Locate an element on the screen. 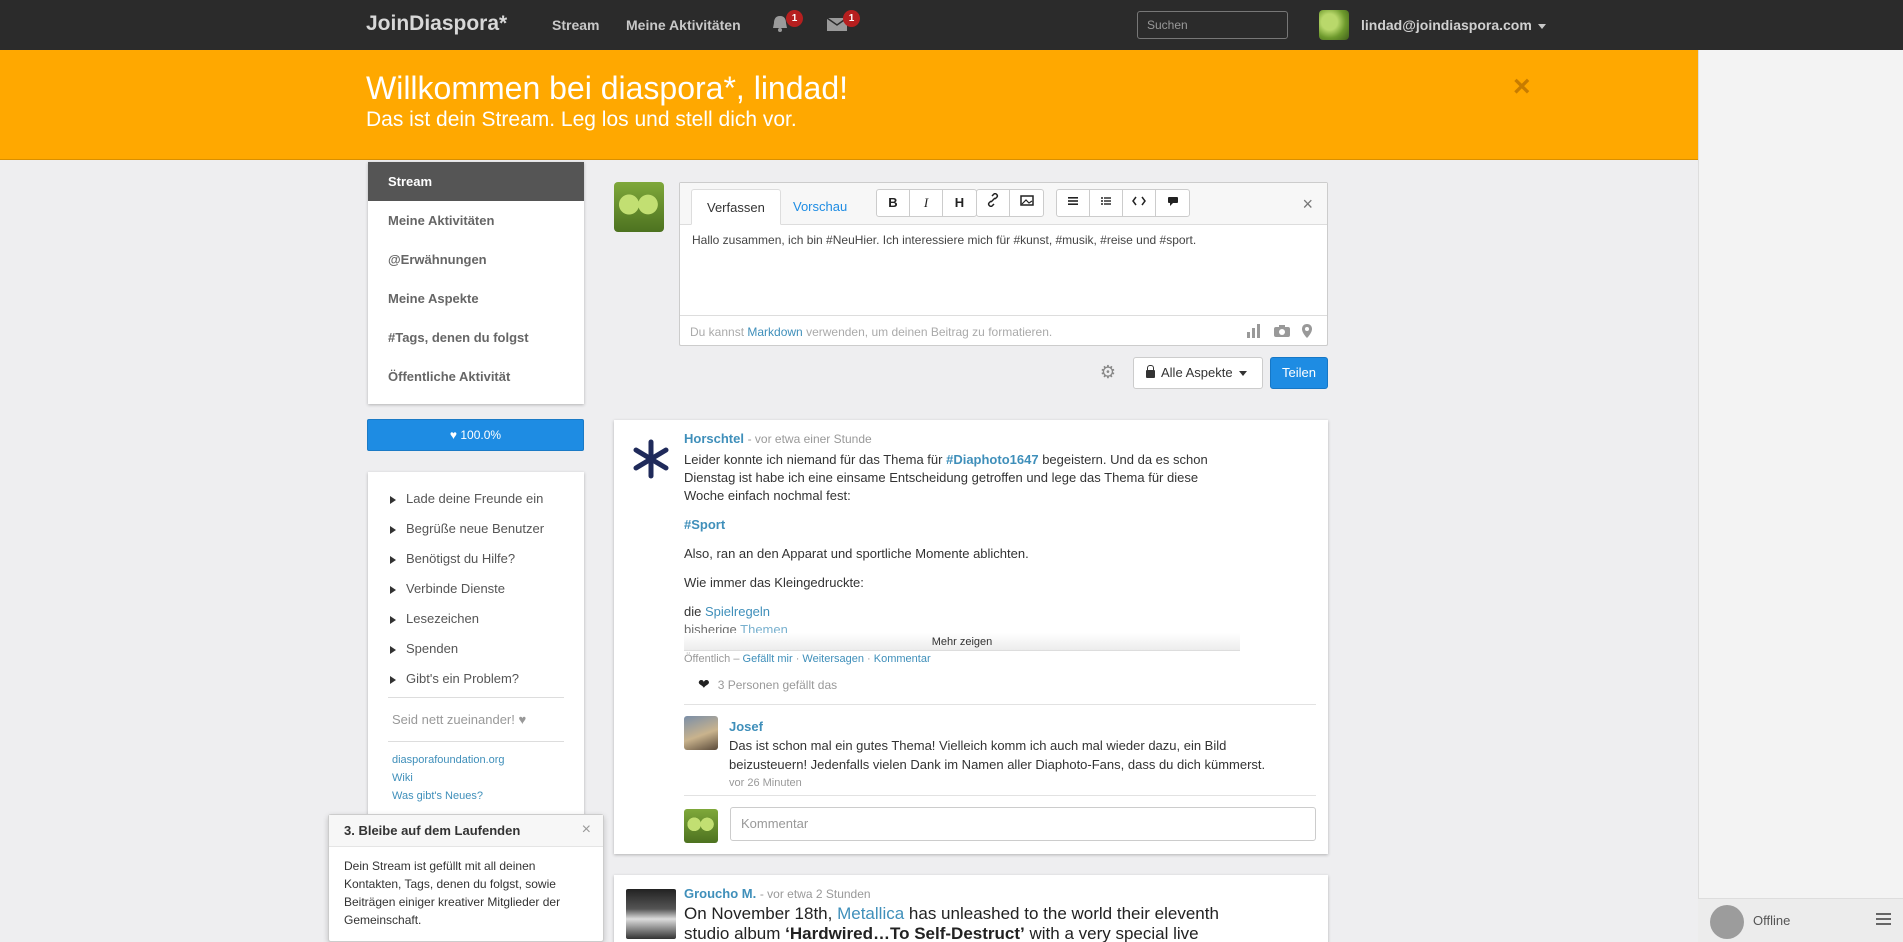  reshare-link: Weitersagen is located at coordinates (833, 659).